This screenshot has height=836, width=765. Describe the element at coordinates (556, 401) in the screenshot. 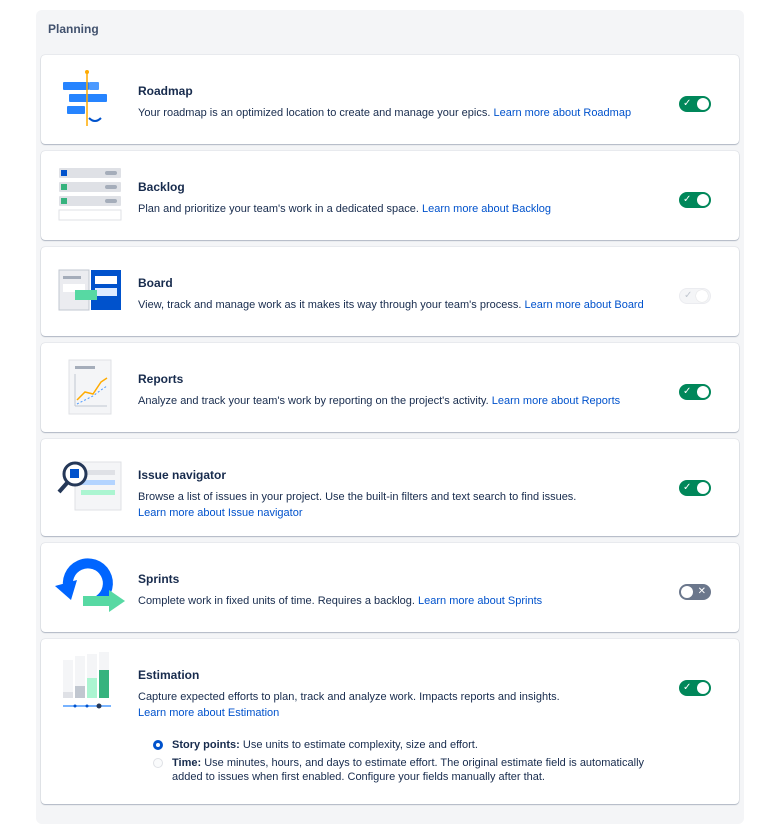

I see `learn-more-link-reports: Learn more about Reports` at that location.